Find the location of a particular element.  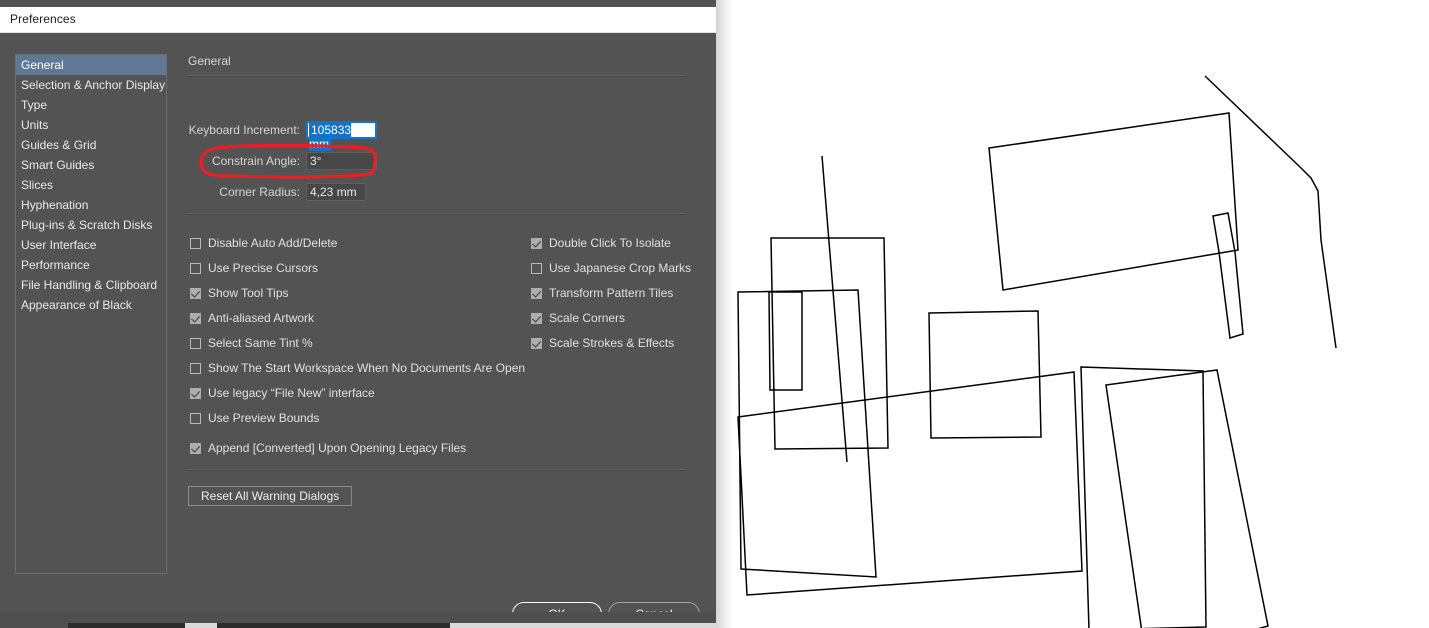

checkbox-row: Scale Corners is located at coordinates (578, 318).